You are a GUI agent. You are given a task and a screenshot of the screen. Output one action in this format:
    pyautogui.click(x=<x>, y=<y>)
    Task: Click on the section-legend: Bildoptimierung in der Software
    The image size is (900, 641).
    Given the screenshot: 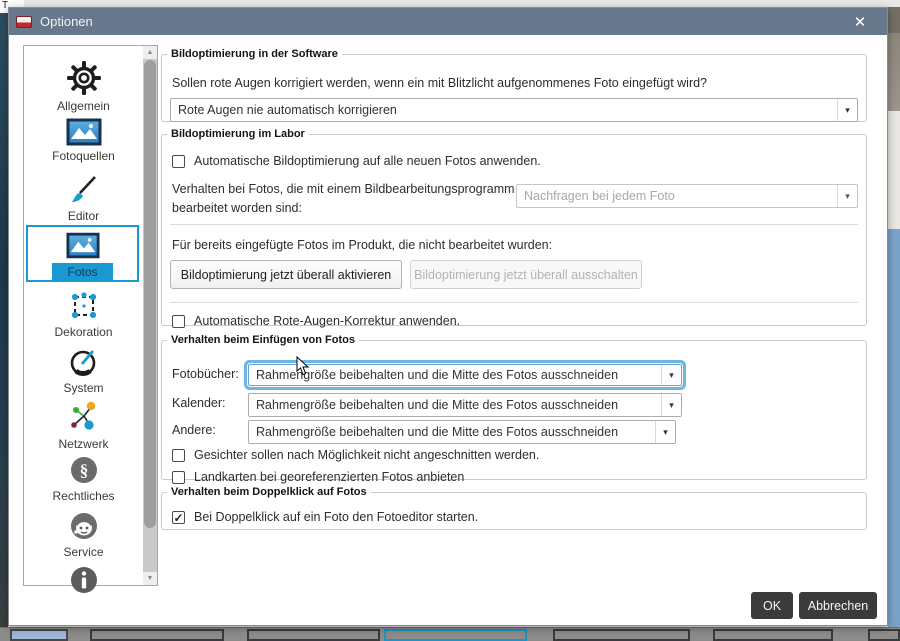 What is the action you would take?
    pyautogui.click(x=254, y=54)
    